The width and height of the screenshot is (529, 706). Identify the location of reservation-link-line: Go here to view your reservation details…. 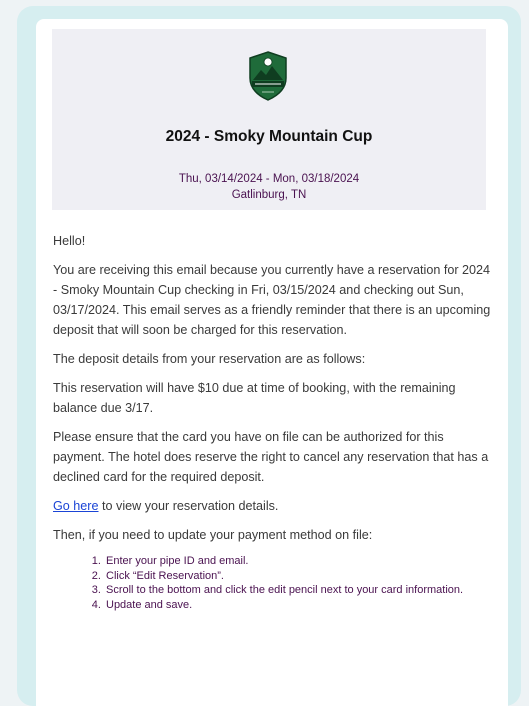
(273, 506).